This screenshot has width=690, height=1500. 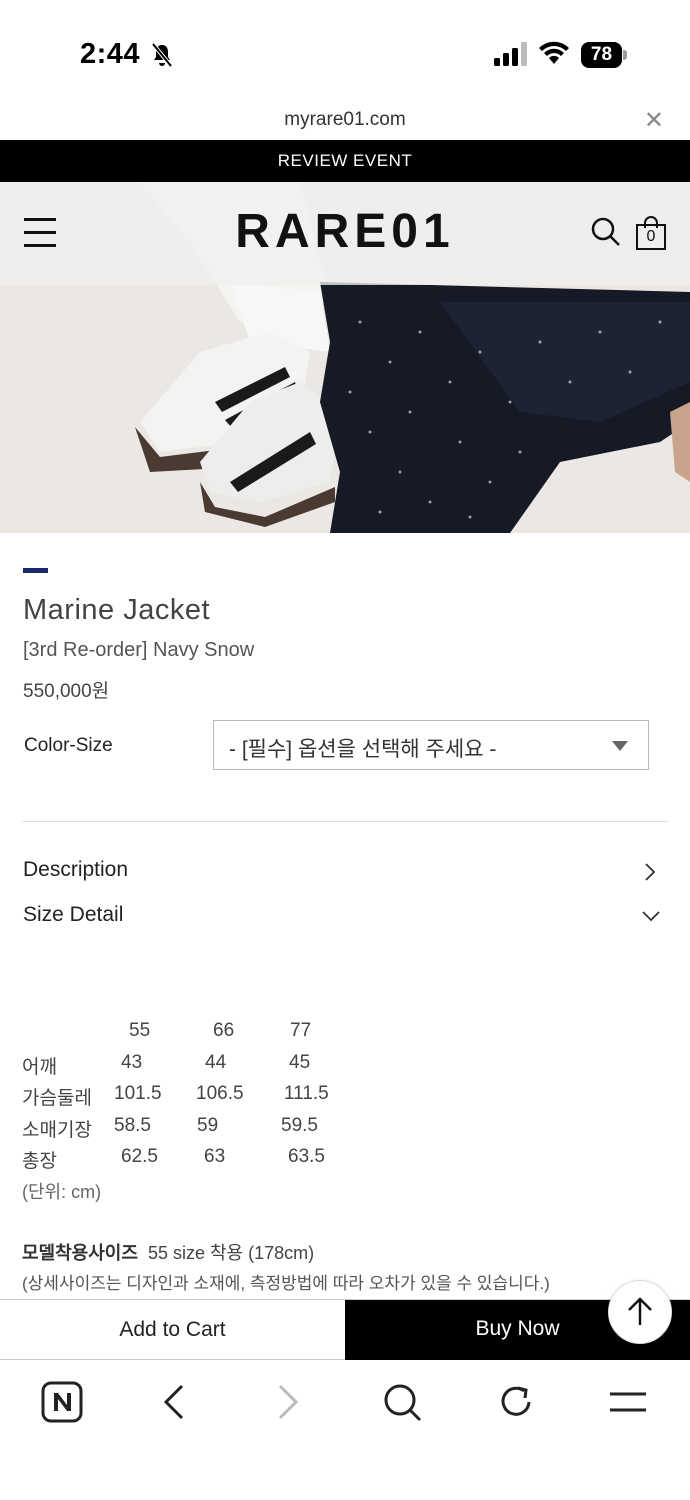 What do you see at coordinates (306, 1156) in the screenshot?
I see `cell: 63.5` at bounding box center [306, 1156].